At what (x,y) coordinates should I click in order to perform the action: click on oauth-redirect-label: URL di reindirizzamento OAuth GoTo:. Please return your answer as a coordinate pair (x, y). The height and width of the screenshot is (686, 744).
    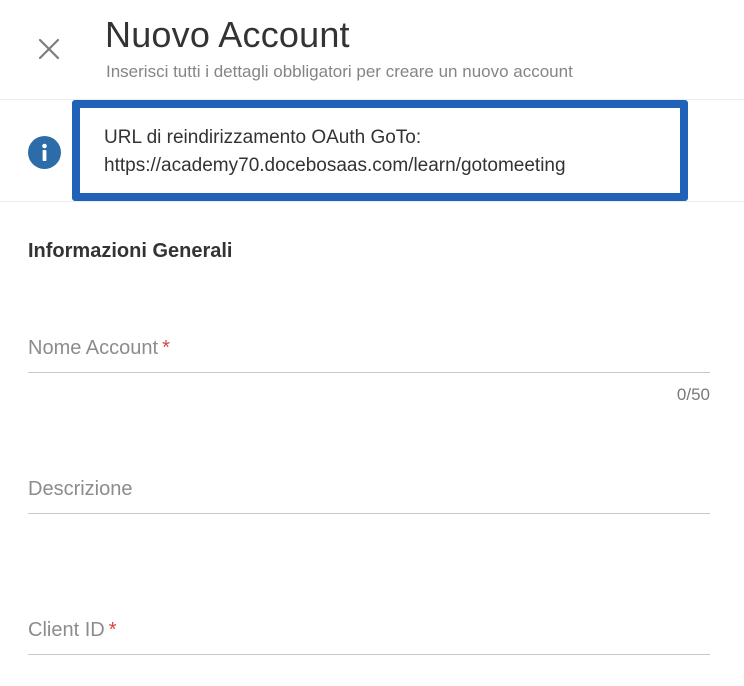
    Looking at the image, I should click on (263, 137).